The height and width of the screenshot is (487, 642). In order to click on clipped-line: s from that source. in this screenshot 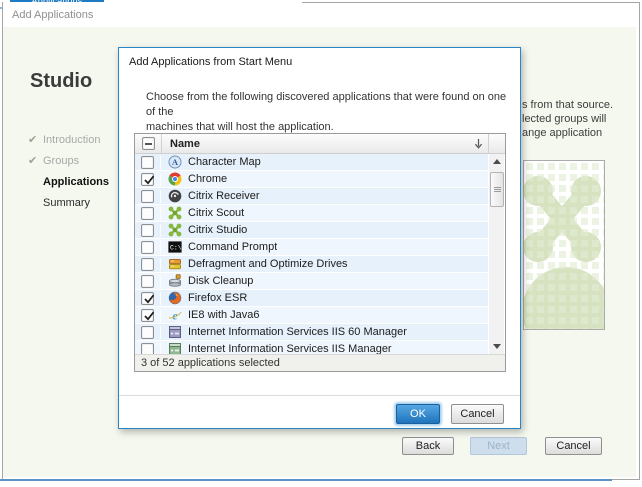, I will do `click(568, 105)`.